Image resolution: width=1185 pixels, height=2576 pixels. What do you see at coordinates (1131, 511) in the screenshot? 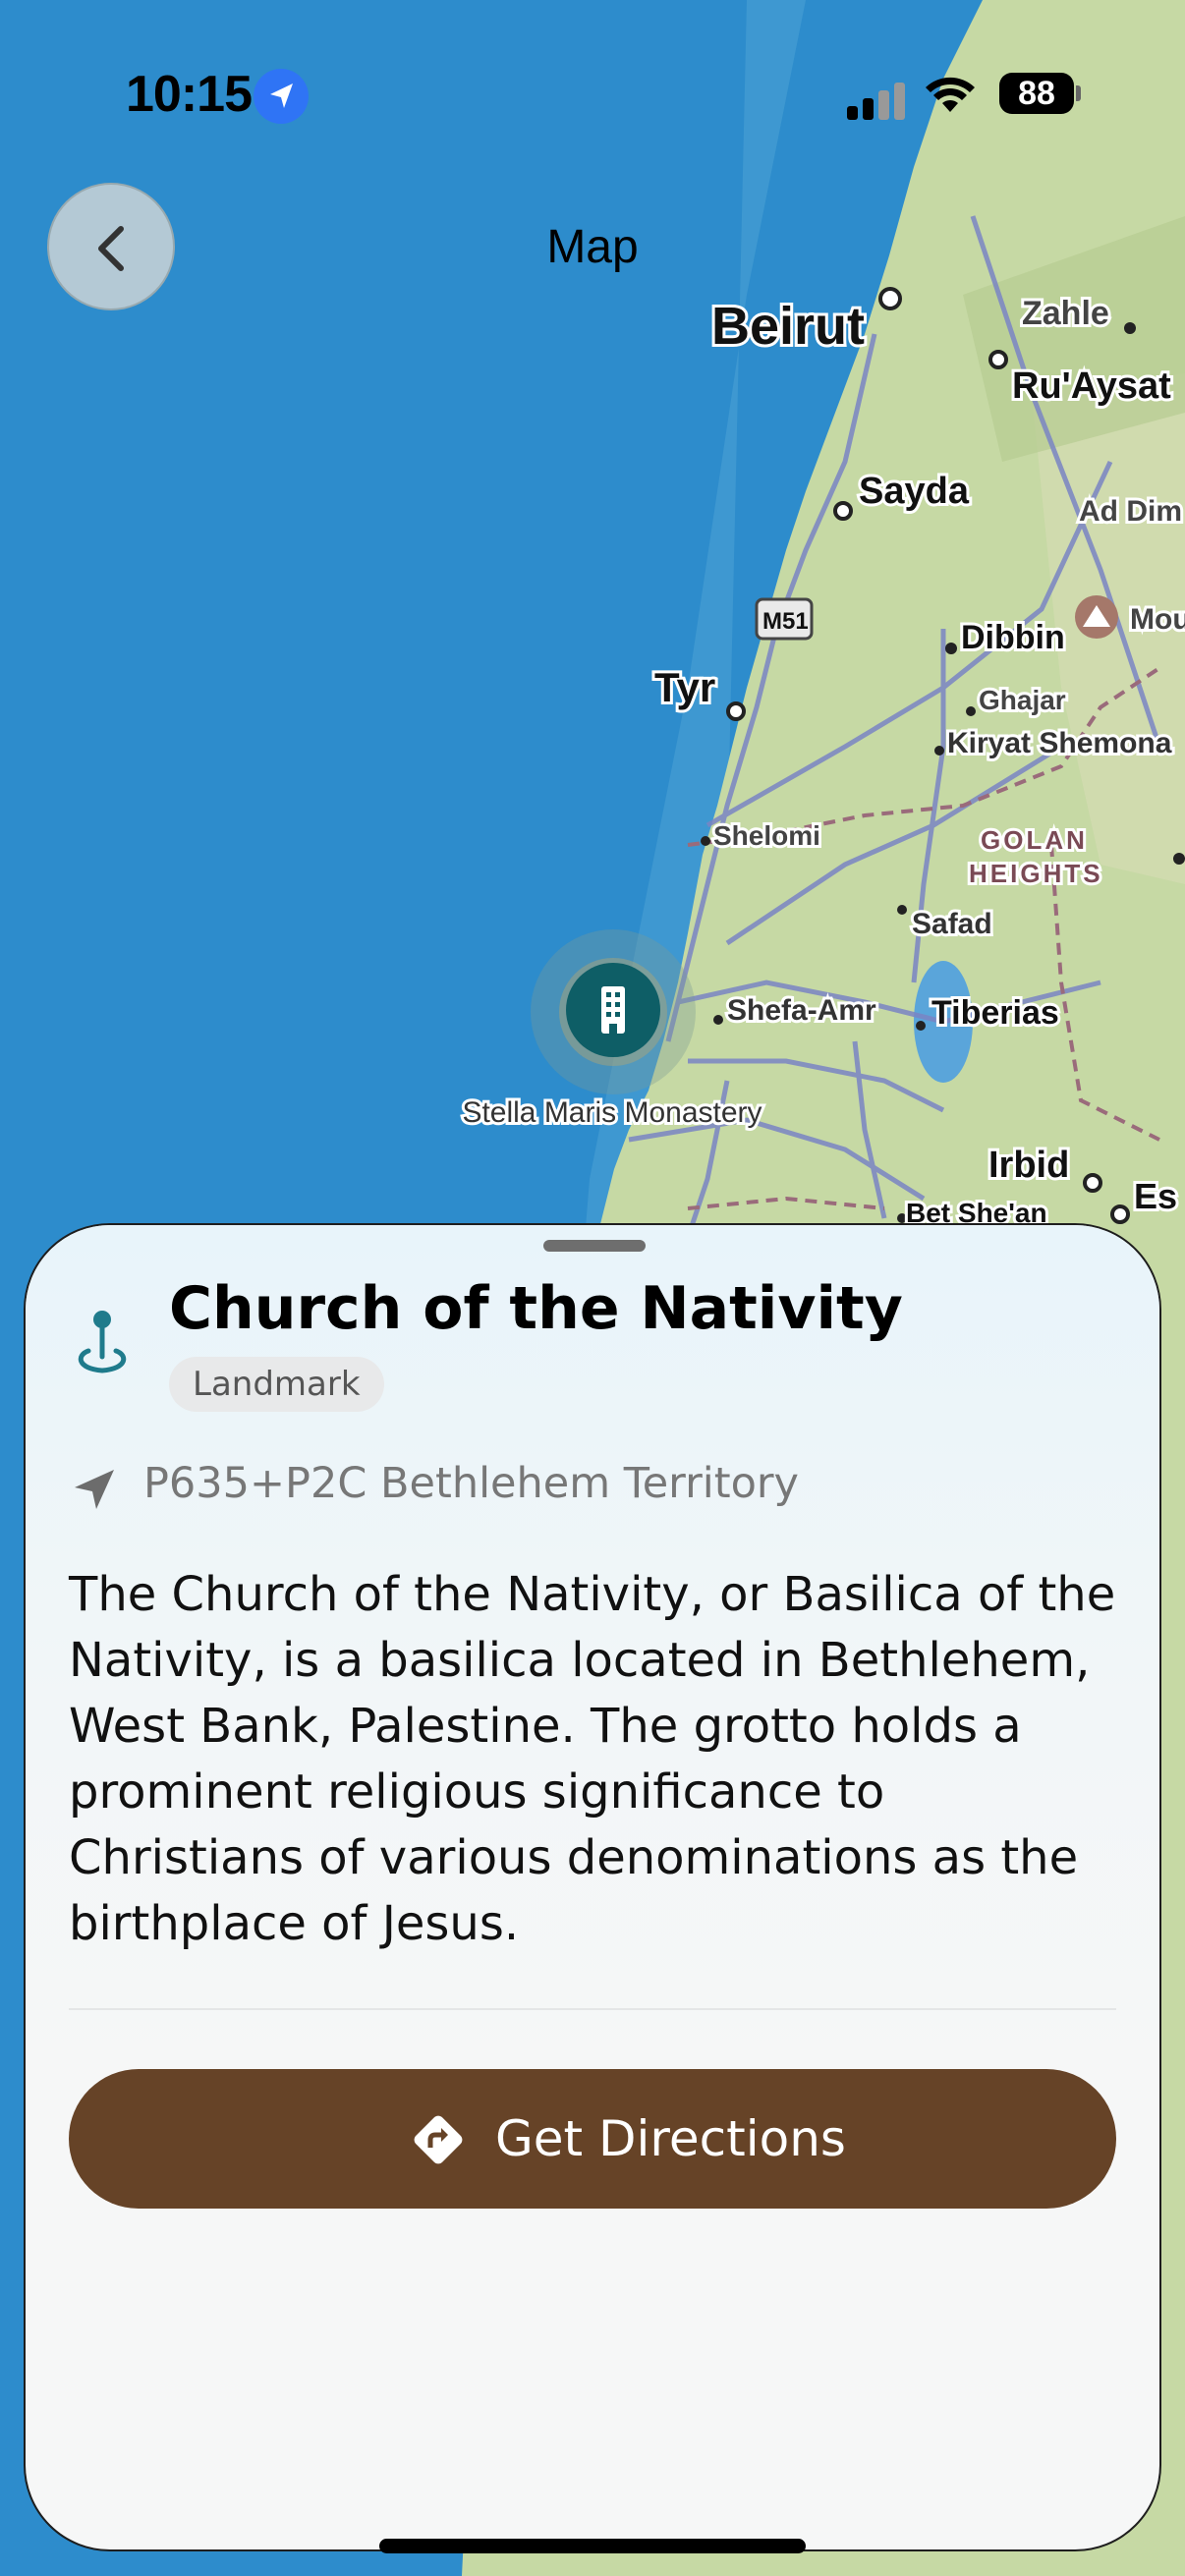
I see `map-label-ad-dim: Ad Dim` at bounding box center [1131, 511].